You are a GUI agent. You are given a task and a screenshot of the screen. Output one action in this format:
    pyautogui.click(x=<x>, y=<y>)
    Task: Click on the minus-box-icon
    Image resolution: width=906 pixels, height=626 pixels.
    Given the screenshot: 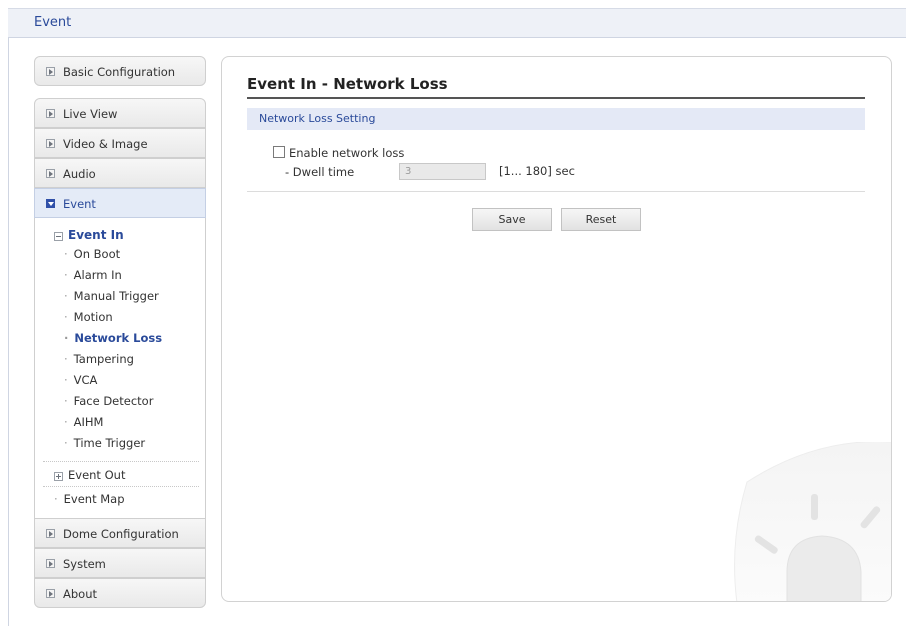 What is the action you would take?
    pyautogui.click(x=58, y=236)
    